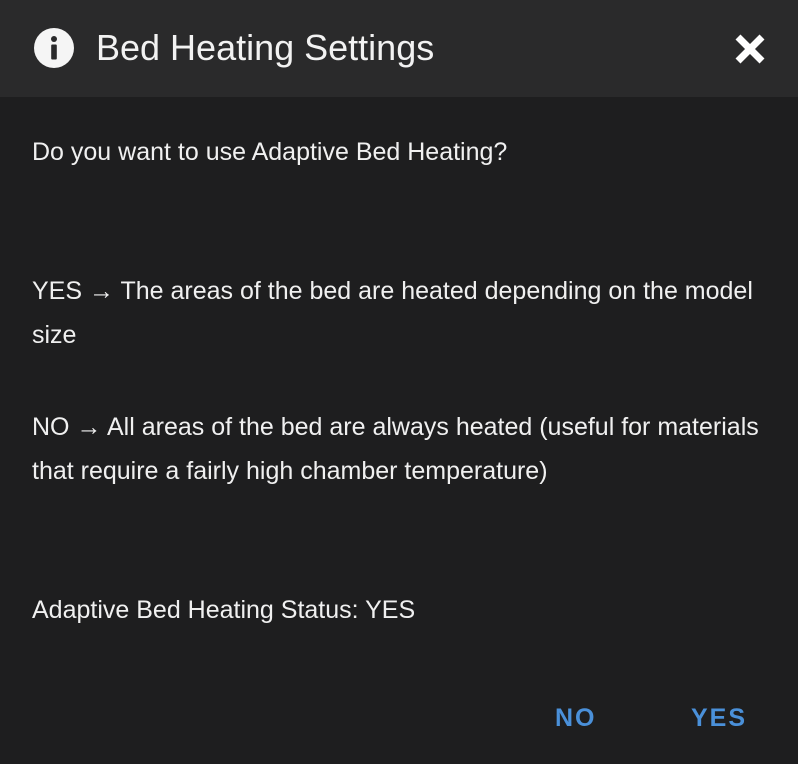 Image resolution: width=798 pixels, height=764 pixels. What do you see at coordinates (54, 48) in the screenshot?
I see `info-icon` at bounding box center [54, 48].